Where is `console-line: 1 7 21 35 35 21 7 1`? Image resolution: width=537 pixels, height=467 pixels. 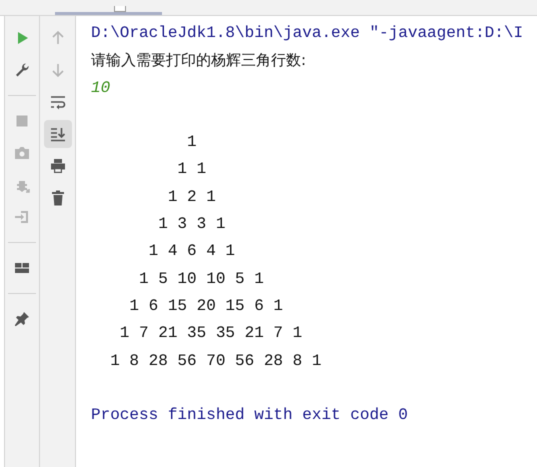
console-line: 1 7 21 35 35 21 7 1 is located at coordinates (210, 333).